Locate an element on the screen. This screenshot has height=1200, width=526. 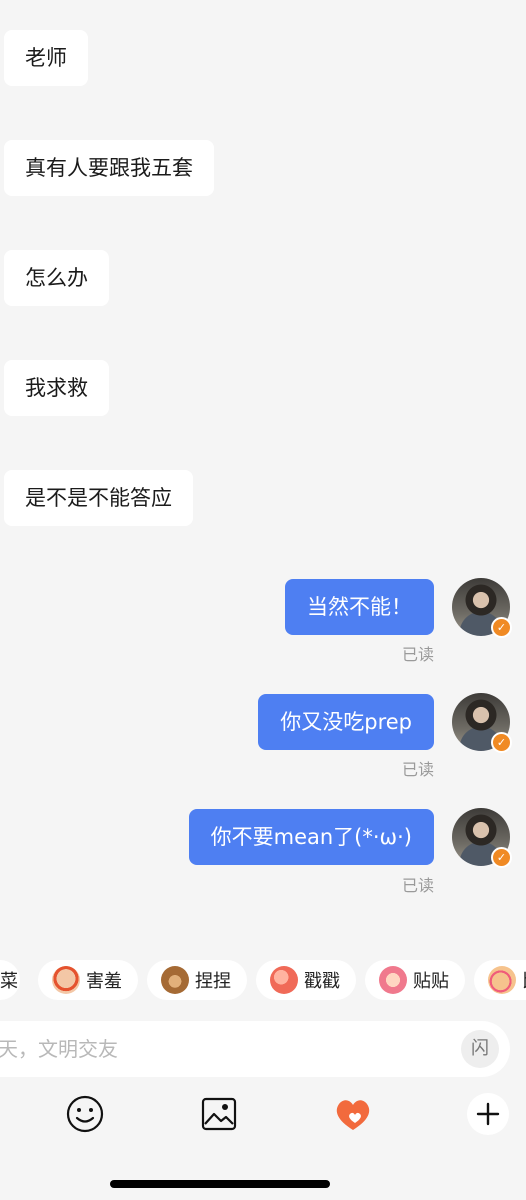
reaction-chip: 捏捏 is located at coordinates (197, 980).